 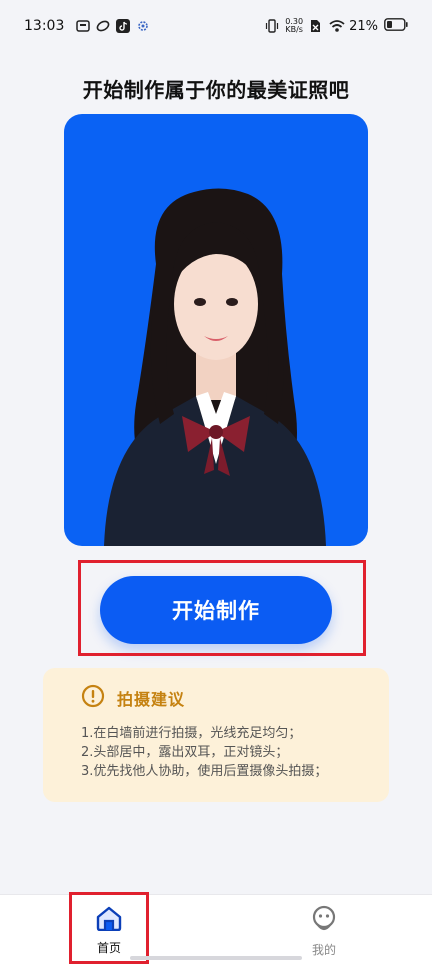 What do you see at coordinates (83, 26) in the screenshot?
I see `notification-box-icon` at bounding box center [83, 26].